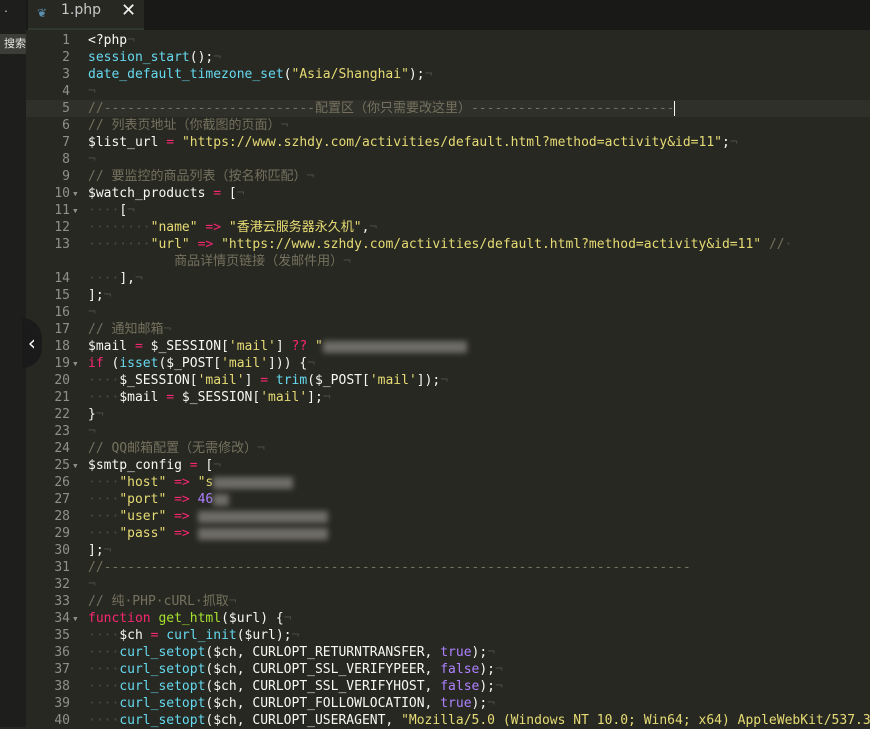  Describe the element at coordinates (448, 431) in the screenshot. I see `code-line: 23 ¬` at that location.